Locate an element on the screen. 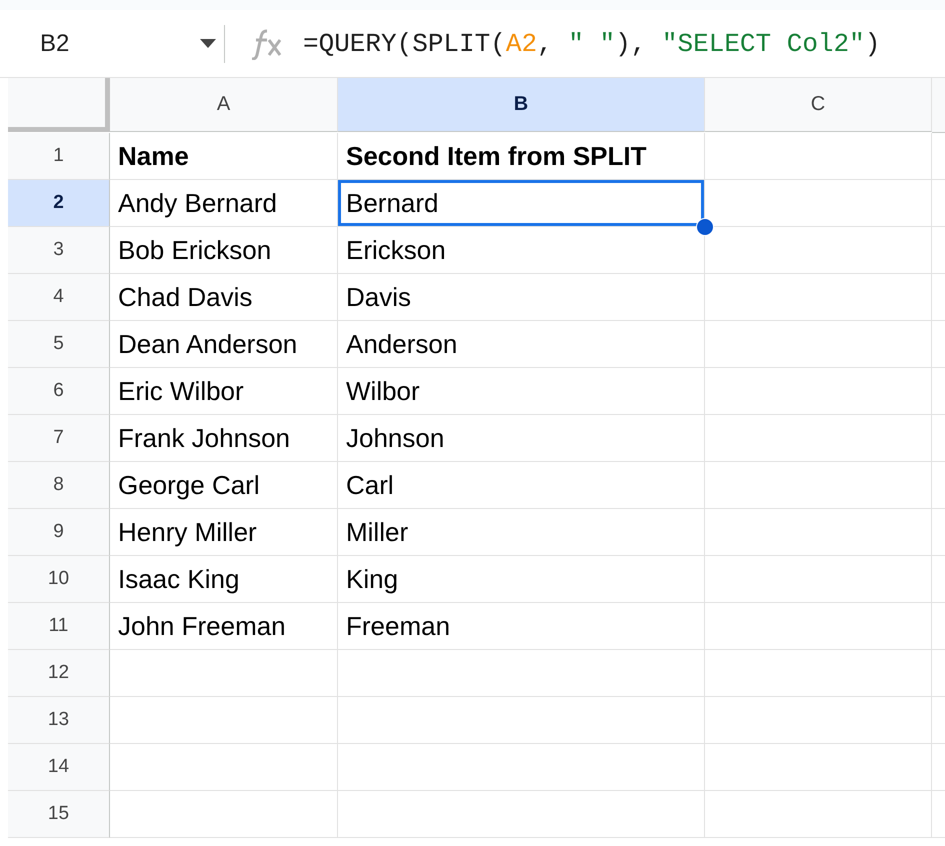  table-cell: Isaac King is located at coordinates (224, 579).